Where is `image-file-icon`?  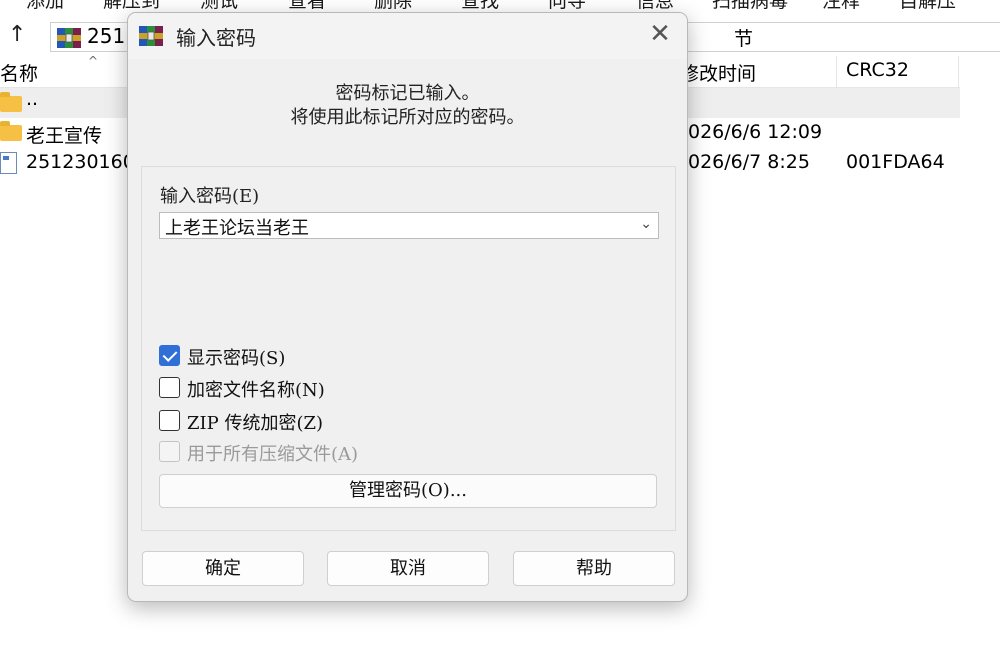 image-file-icon is located at coordinates (8, 163).